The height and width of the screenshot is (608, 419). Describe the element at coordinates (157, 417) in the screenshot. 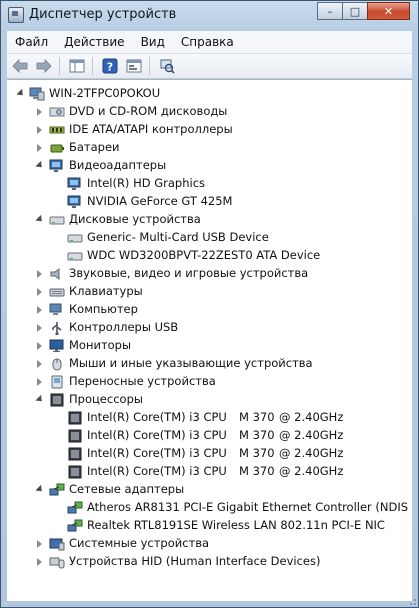

I see `tree-device-label: Intel(R) Core(TM) i3 CPU` at that location.